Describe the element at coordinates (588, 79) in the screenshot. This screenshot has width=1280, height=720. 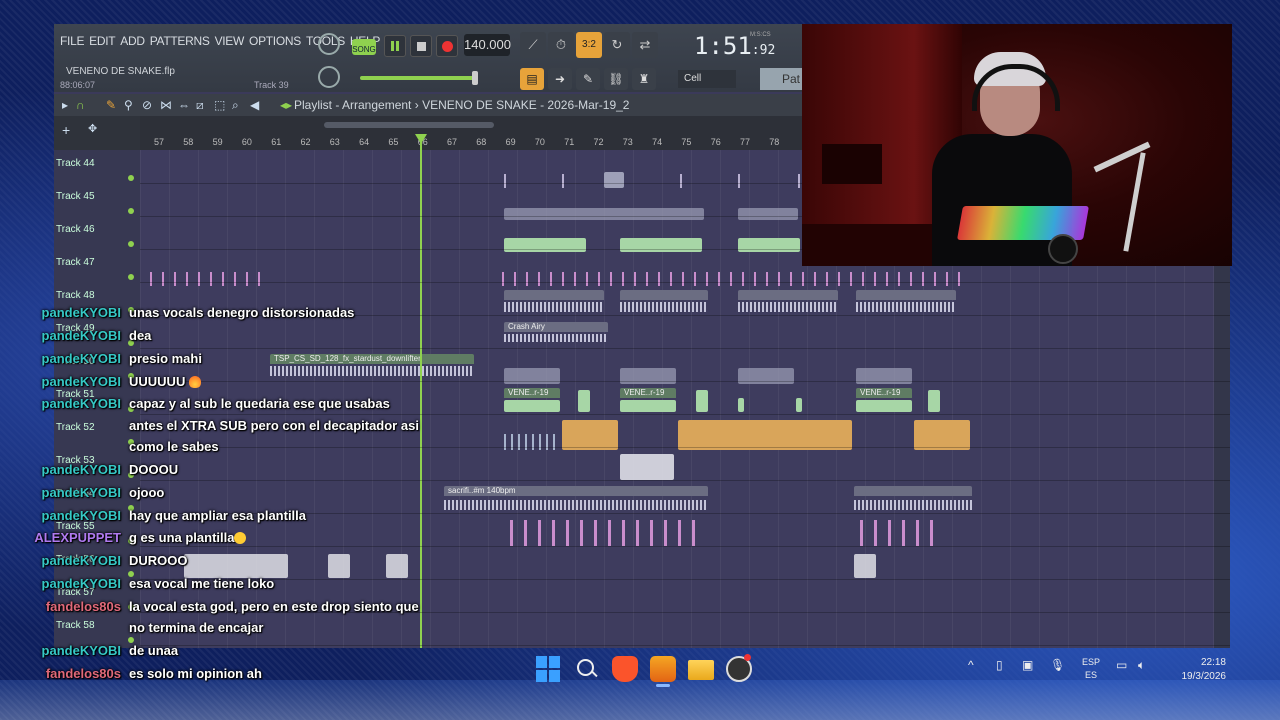
I see `pencil-icon: ✎` at that location.